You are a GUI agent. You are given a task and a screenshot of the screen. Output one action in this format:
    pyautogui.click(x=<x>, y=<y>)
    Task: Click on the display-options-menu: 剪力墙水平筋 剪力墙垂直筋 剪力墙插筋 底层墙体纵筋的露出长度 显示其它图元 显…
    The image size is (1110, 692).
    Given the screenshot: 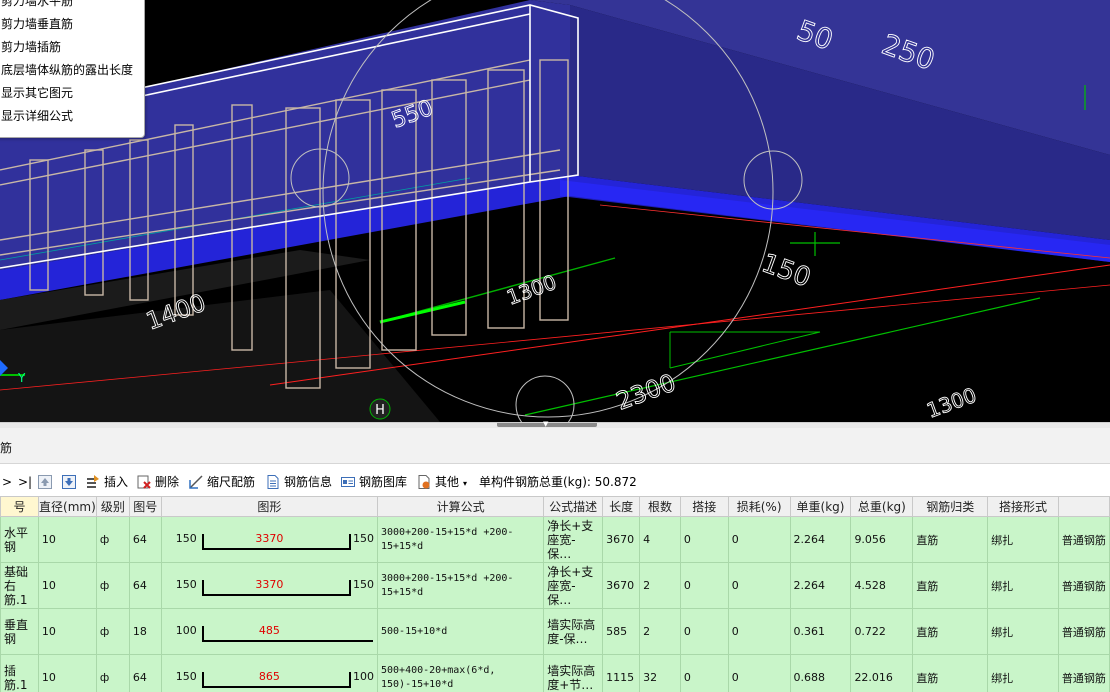 What is the action you would take?
    pyautogui.click(x=72, y=69)
    